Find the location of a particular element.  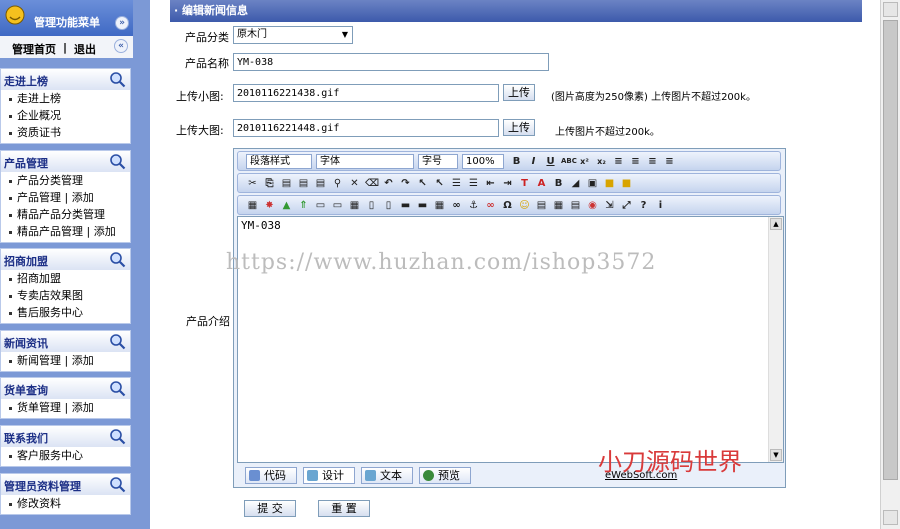

menu-item: 走进上榜 is located at coordinates (65, 98).